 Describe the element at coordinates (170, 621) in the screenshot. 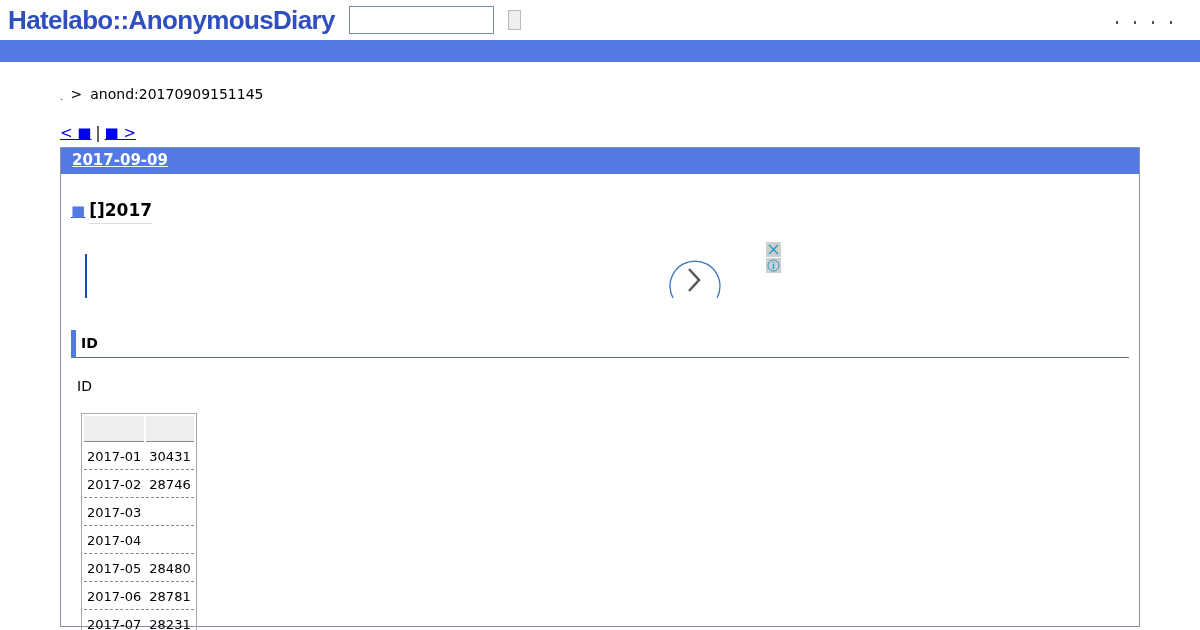

I see `table-cell: 28231` at that location.